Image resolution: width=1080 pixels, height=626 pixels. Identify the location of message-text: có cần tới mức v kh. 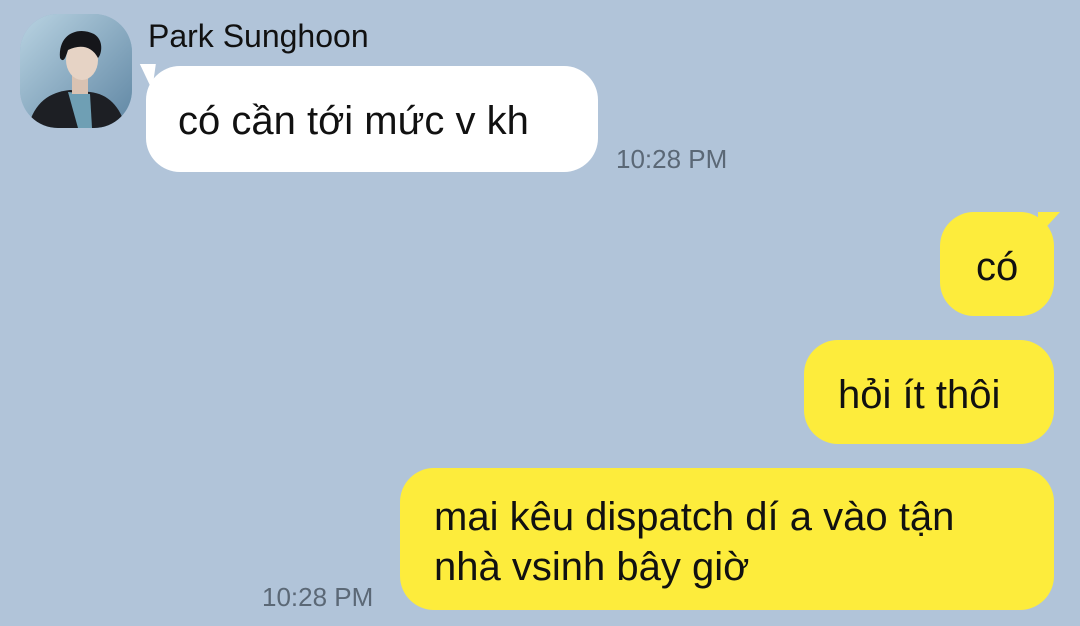
(353, 121).